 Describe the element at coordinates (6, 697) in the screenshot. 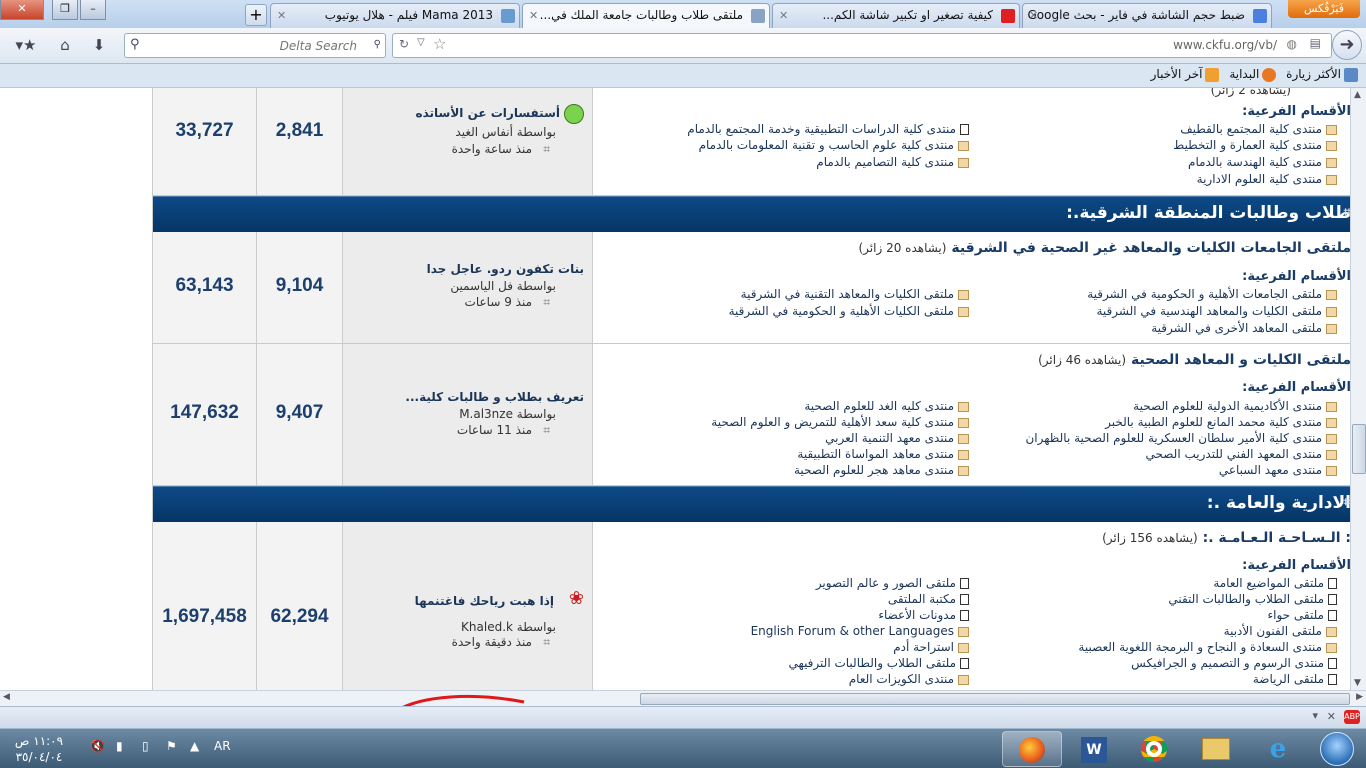

I see `scroll-left-icon: ◀` at that location.